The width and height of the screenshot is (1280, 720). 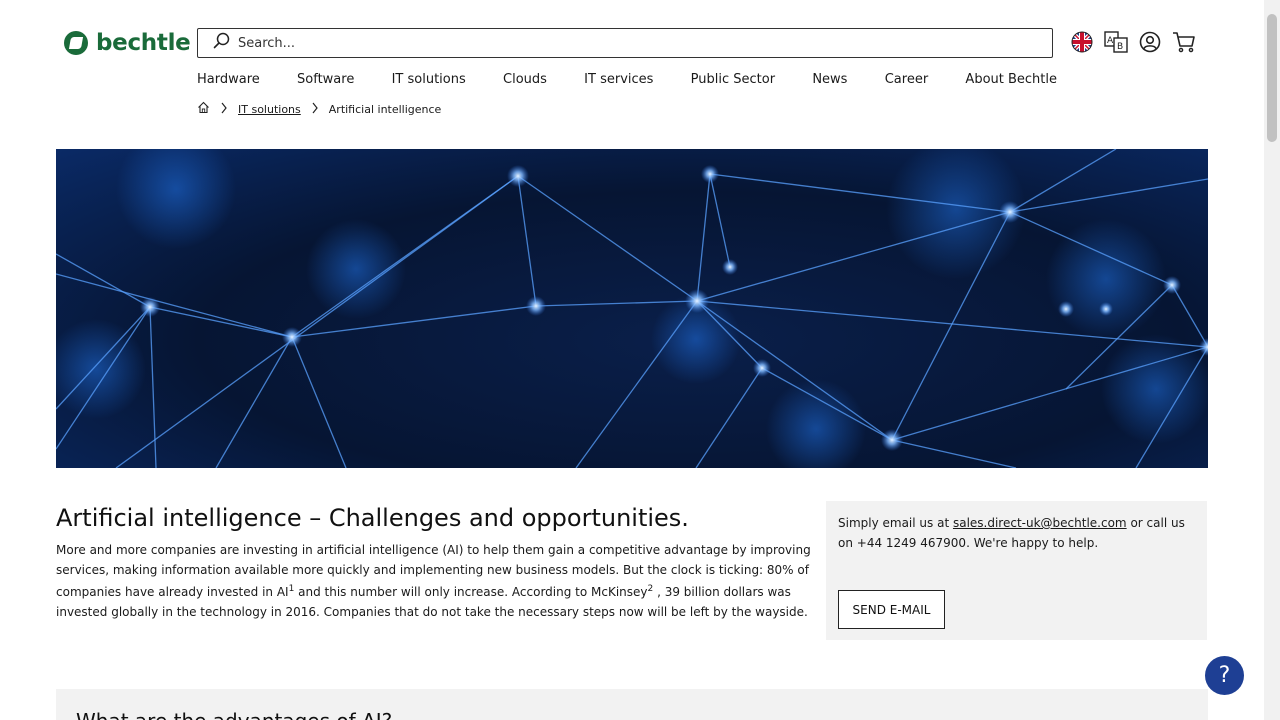 I want to click on home-icon, so click(x=203, y=109).